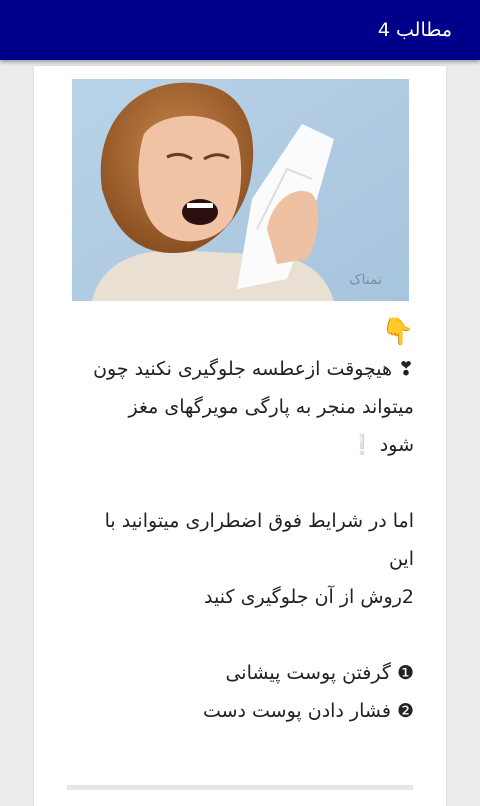  What do you see at coordinates (308, 711) in the screenshot?
I see `list-item: ❷ فشار دادن پوست دست` at bounding box center [308, 711].